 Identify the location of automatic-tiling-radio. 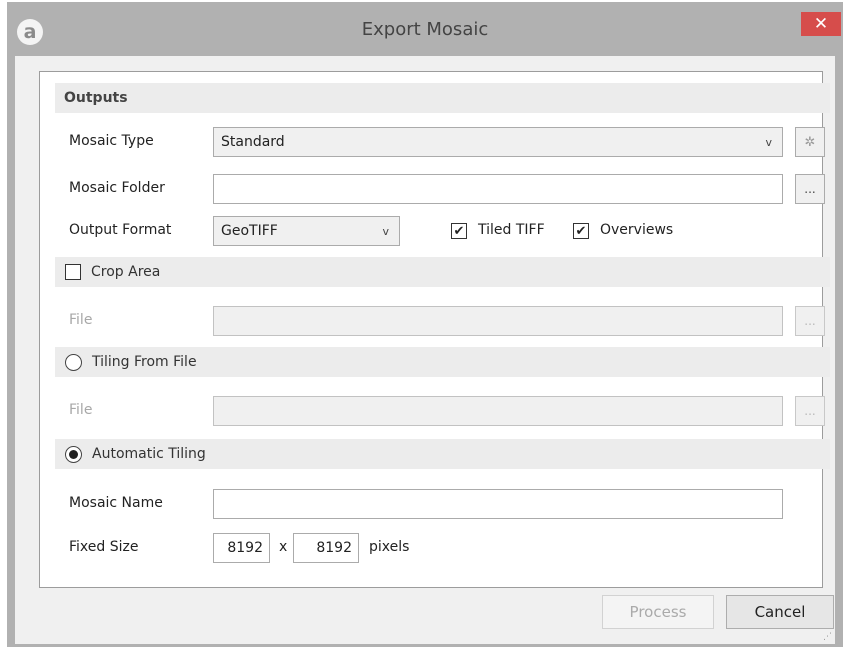
(73, 454).